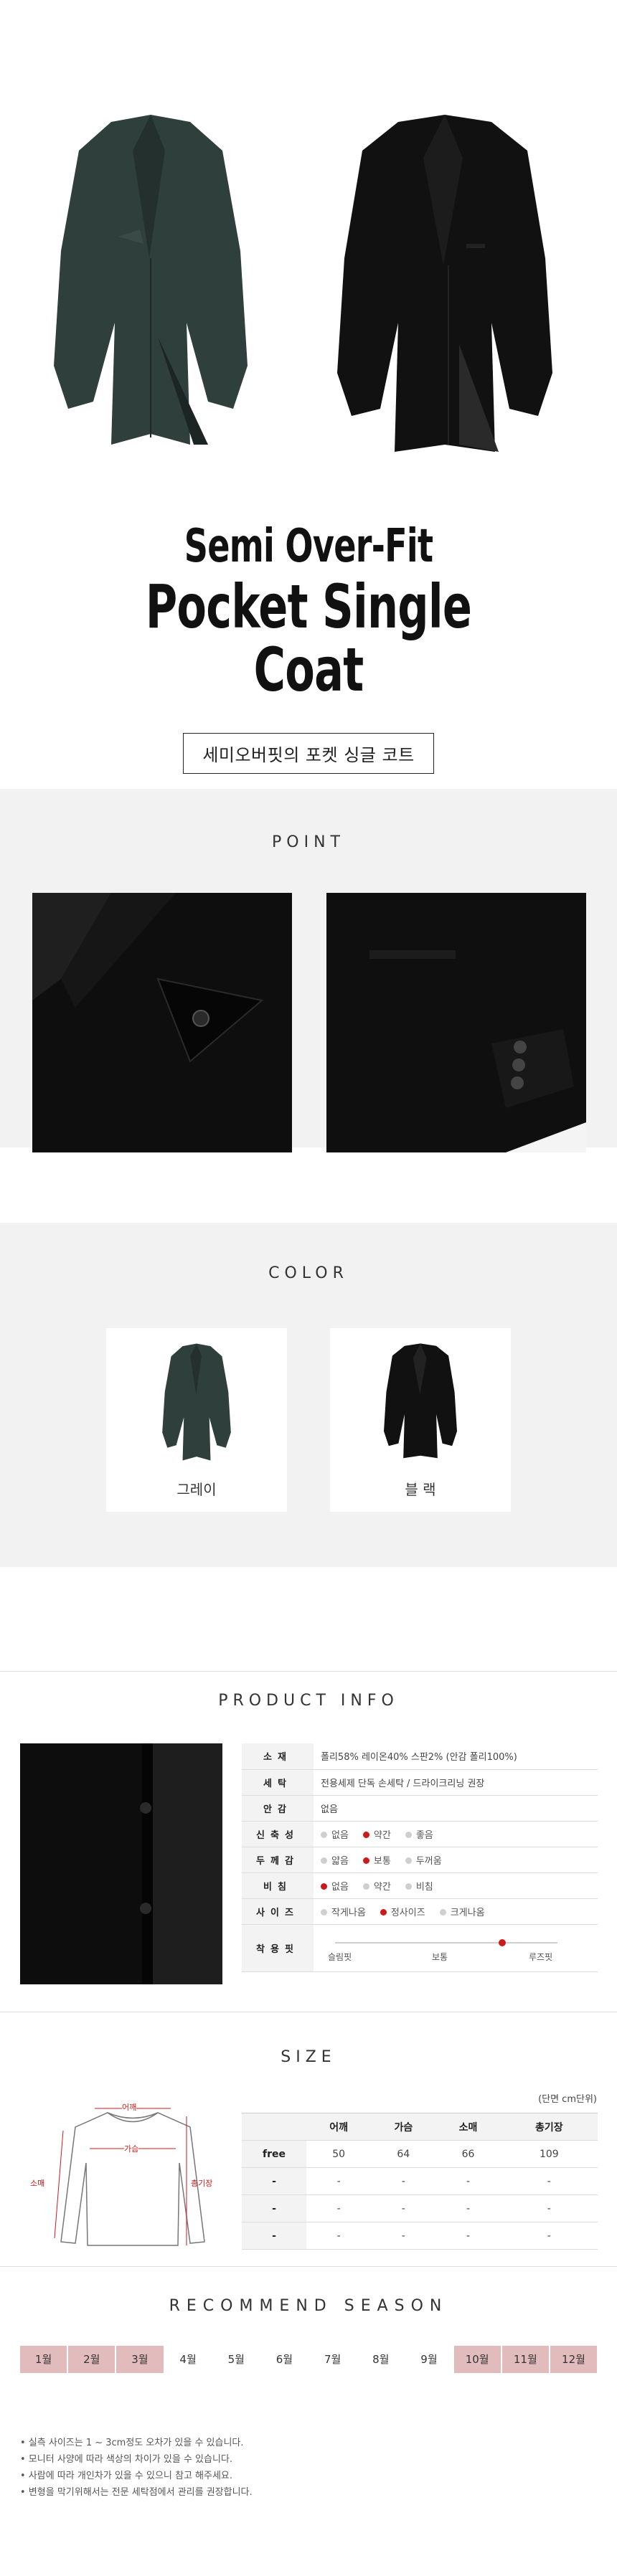  I want to click on size-row: free 50 64 66 109, so click(420, 2154).